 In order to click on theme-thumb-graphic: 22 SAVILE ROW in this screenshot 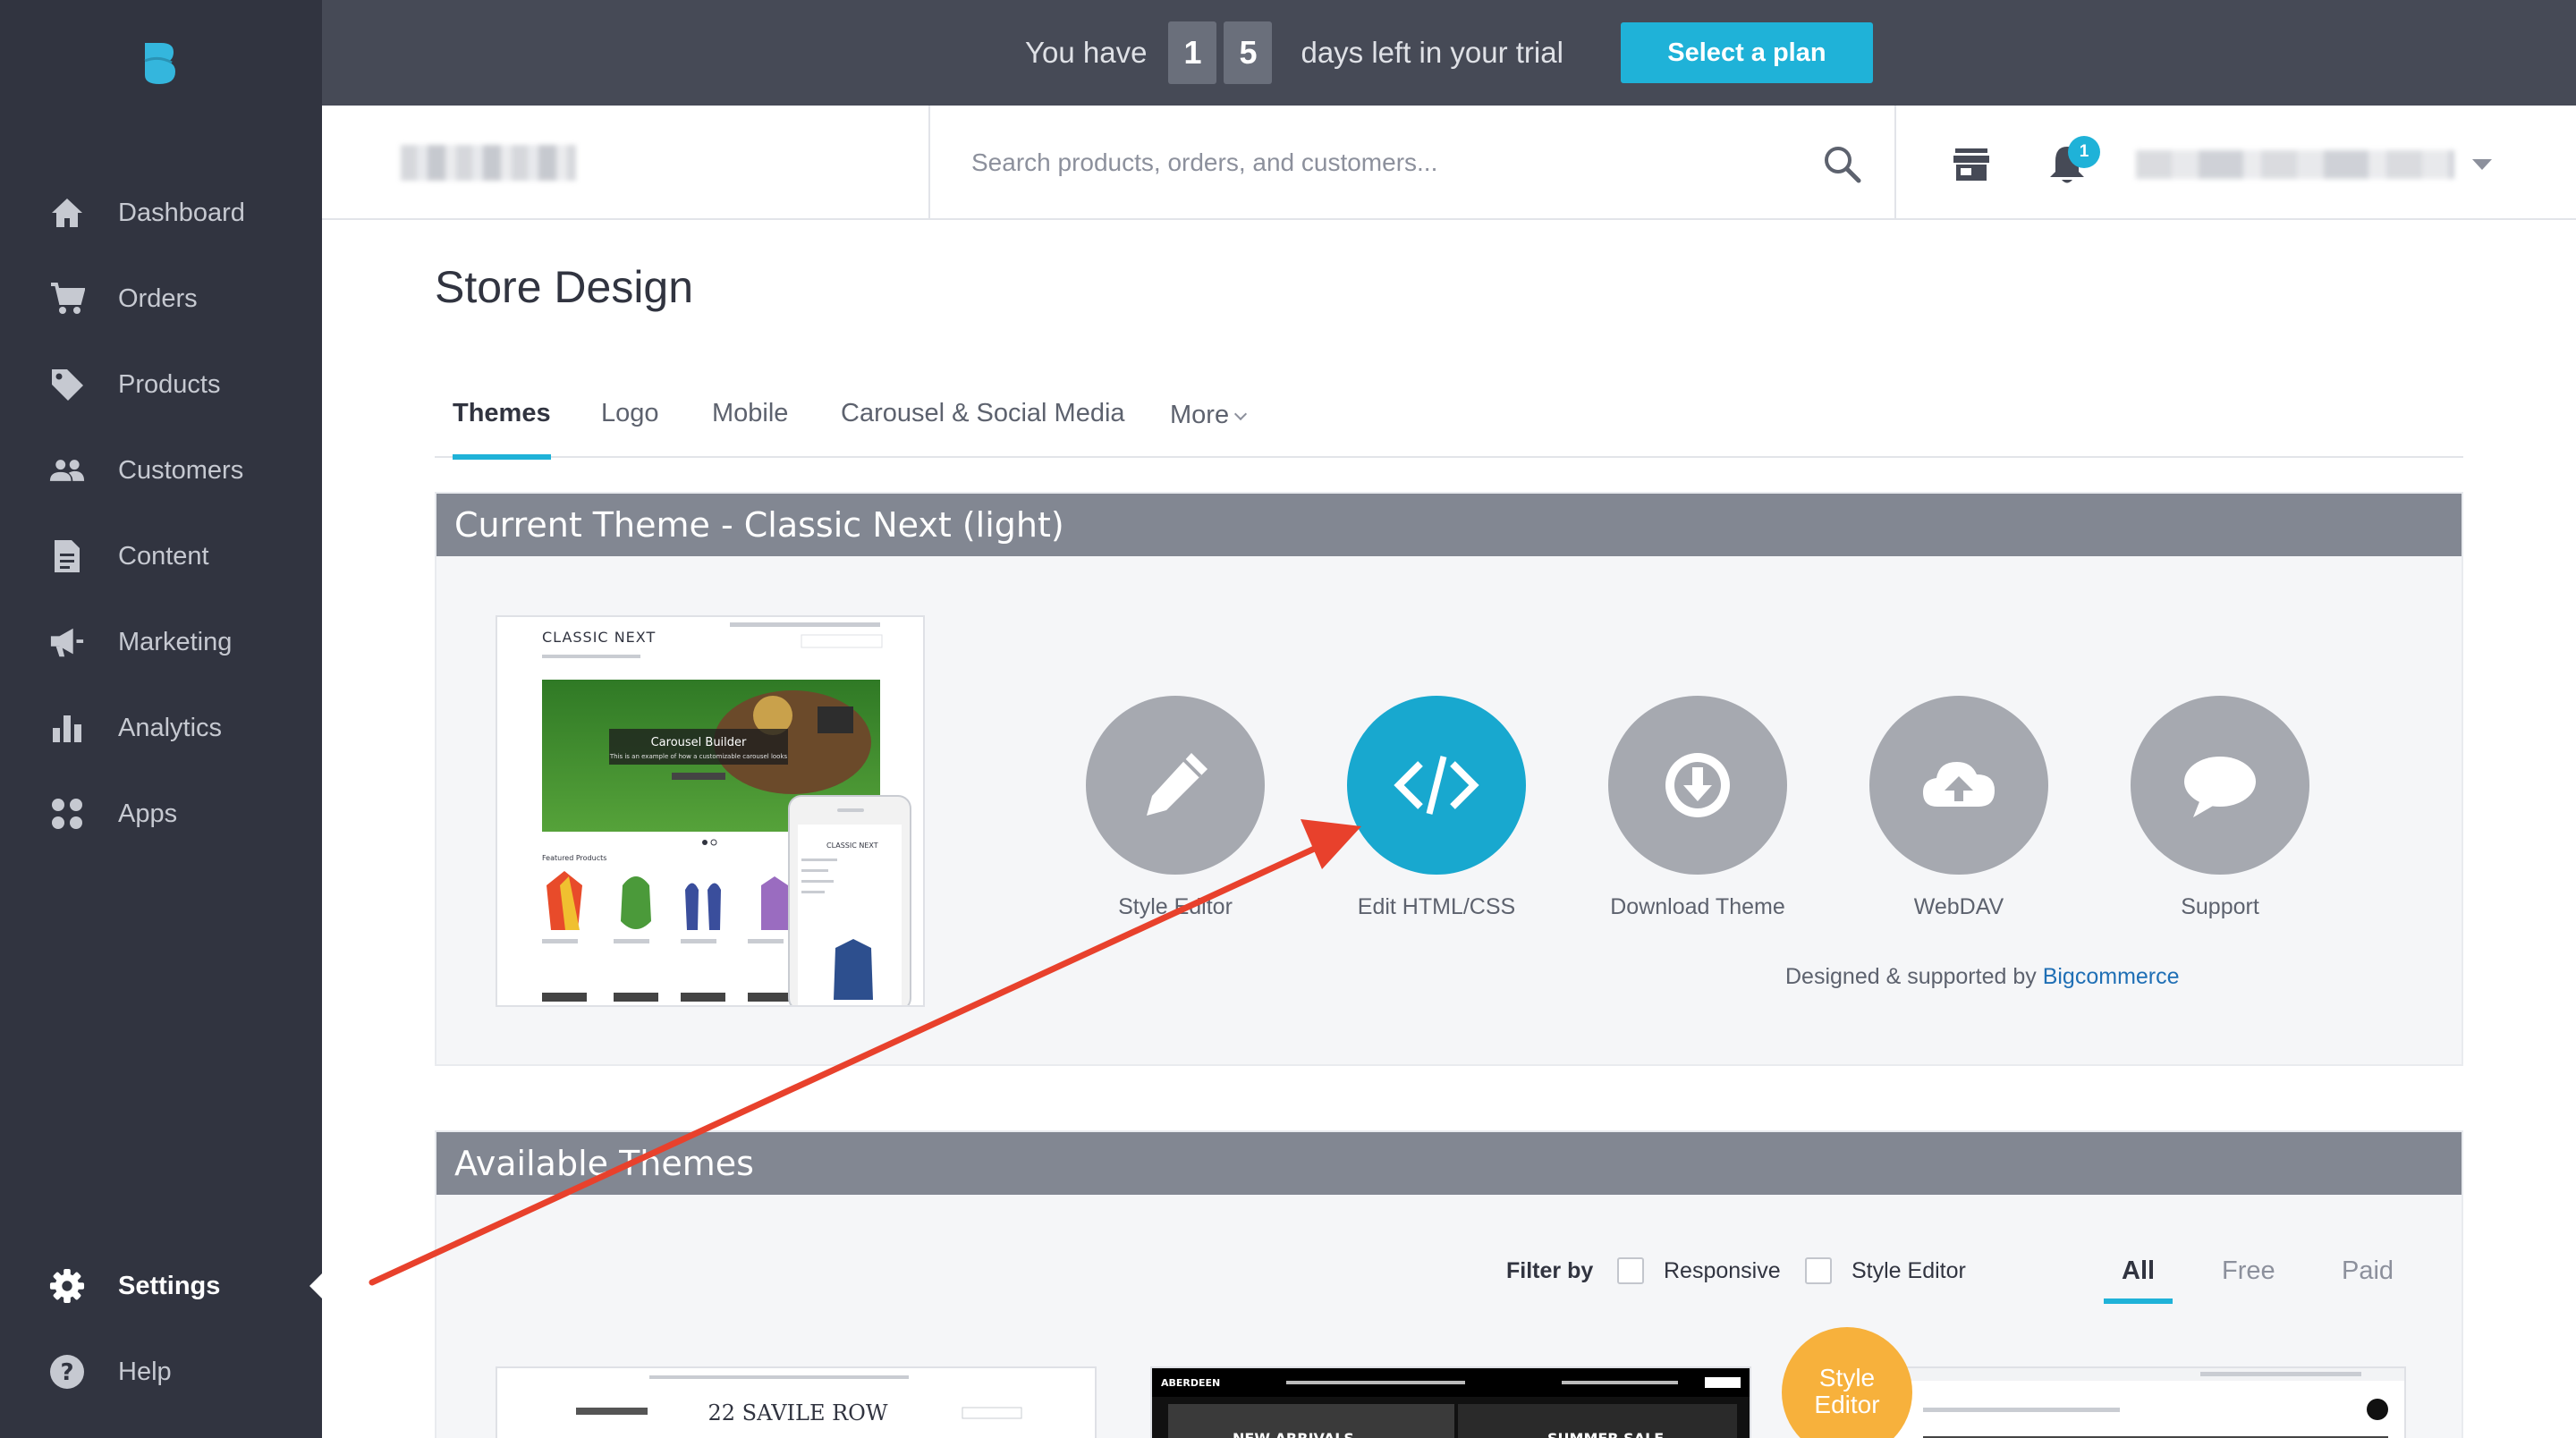, I will do `click(799, 1400)`.